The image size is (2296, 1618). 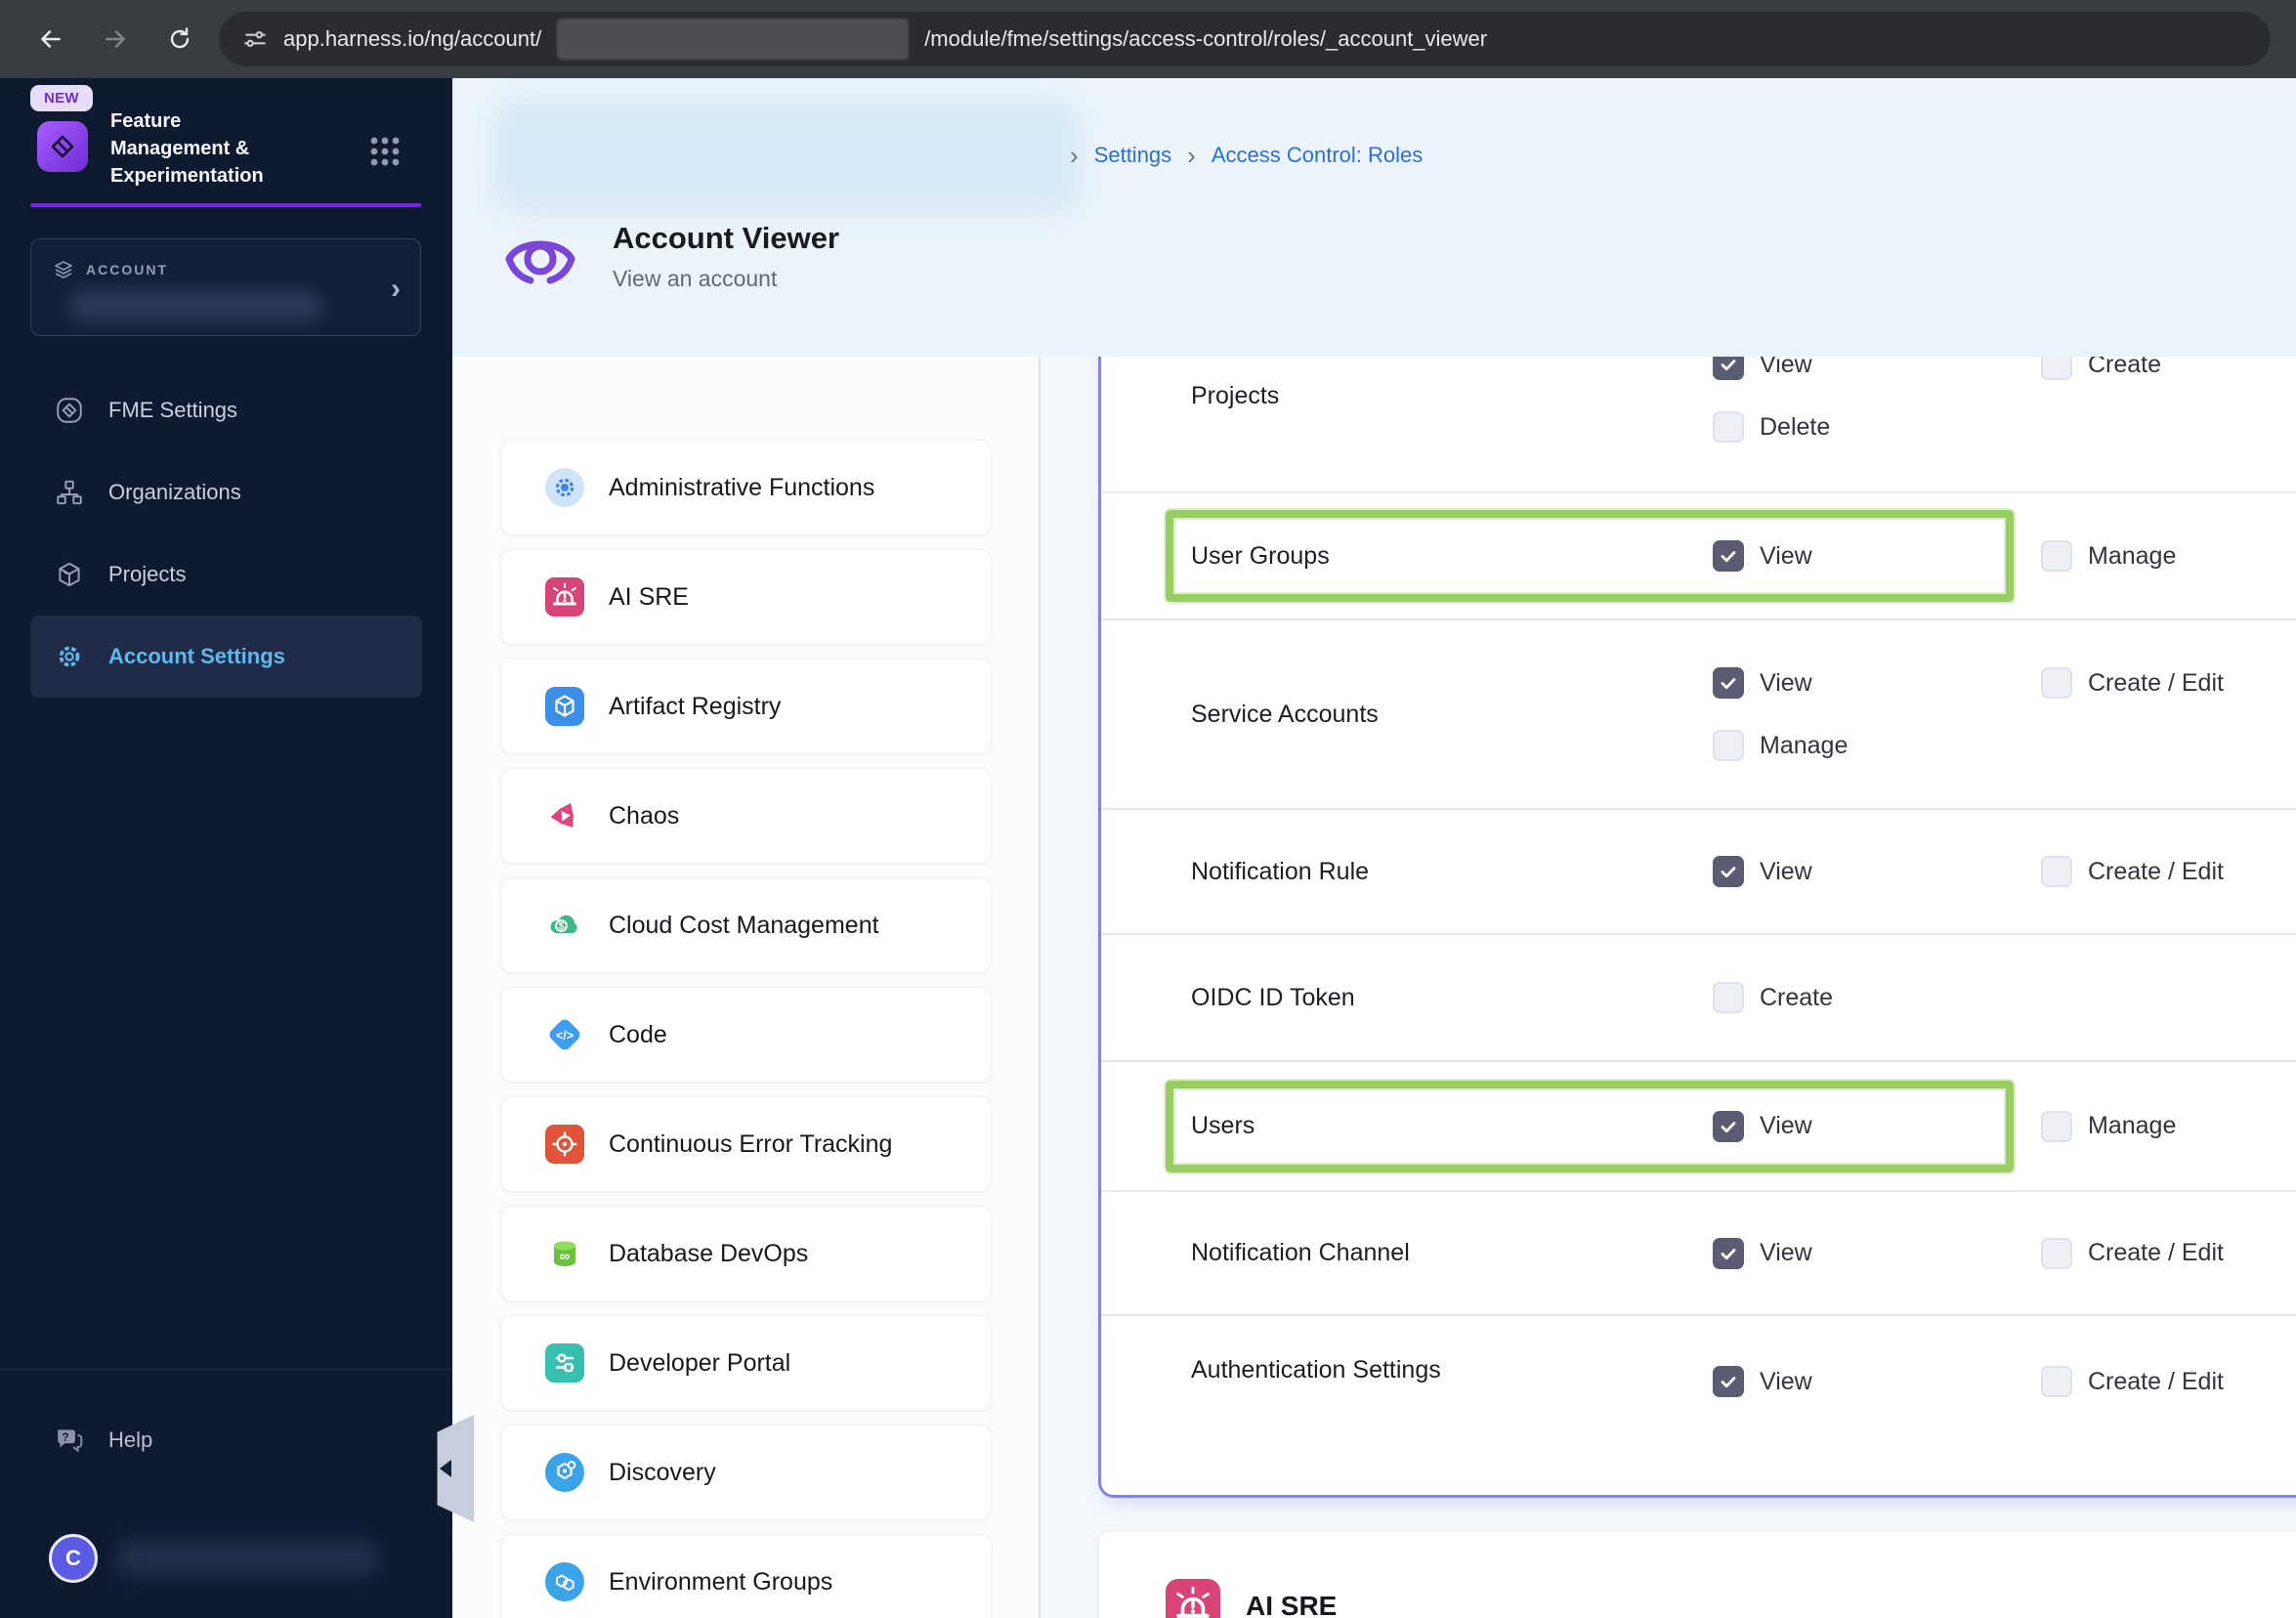 I want to click on product-label: Continuous Error Tracking, so click(x=751, y=1144).